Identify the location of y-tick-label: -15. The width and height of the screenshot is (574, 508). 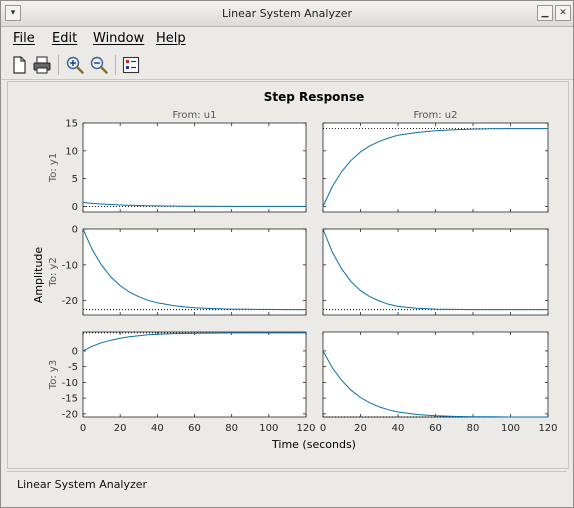
(70, 399).